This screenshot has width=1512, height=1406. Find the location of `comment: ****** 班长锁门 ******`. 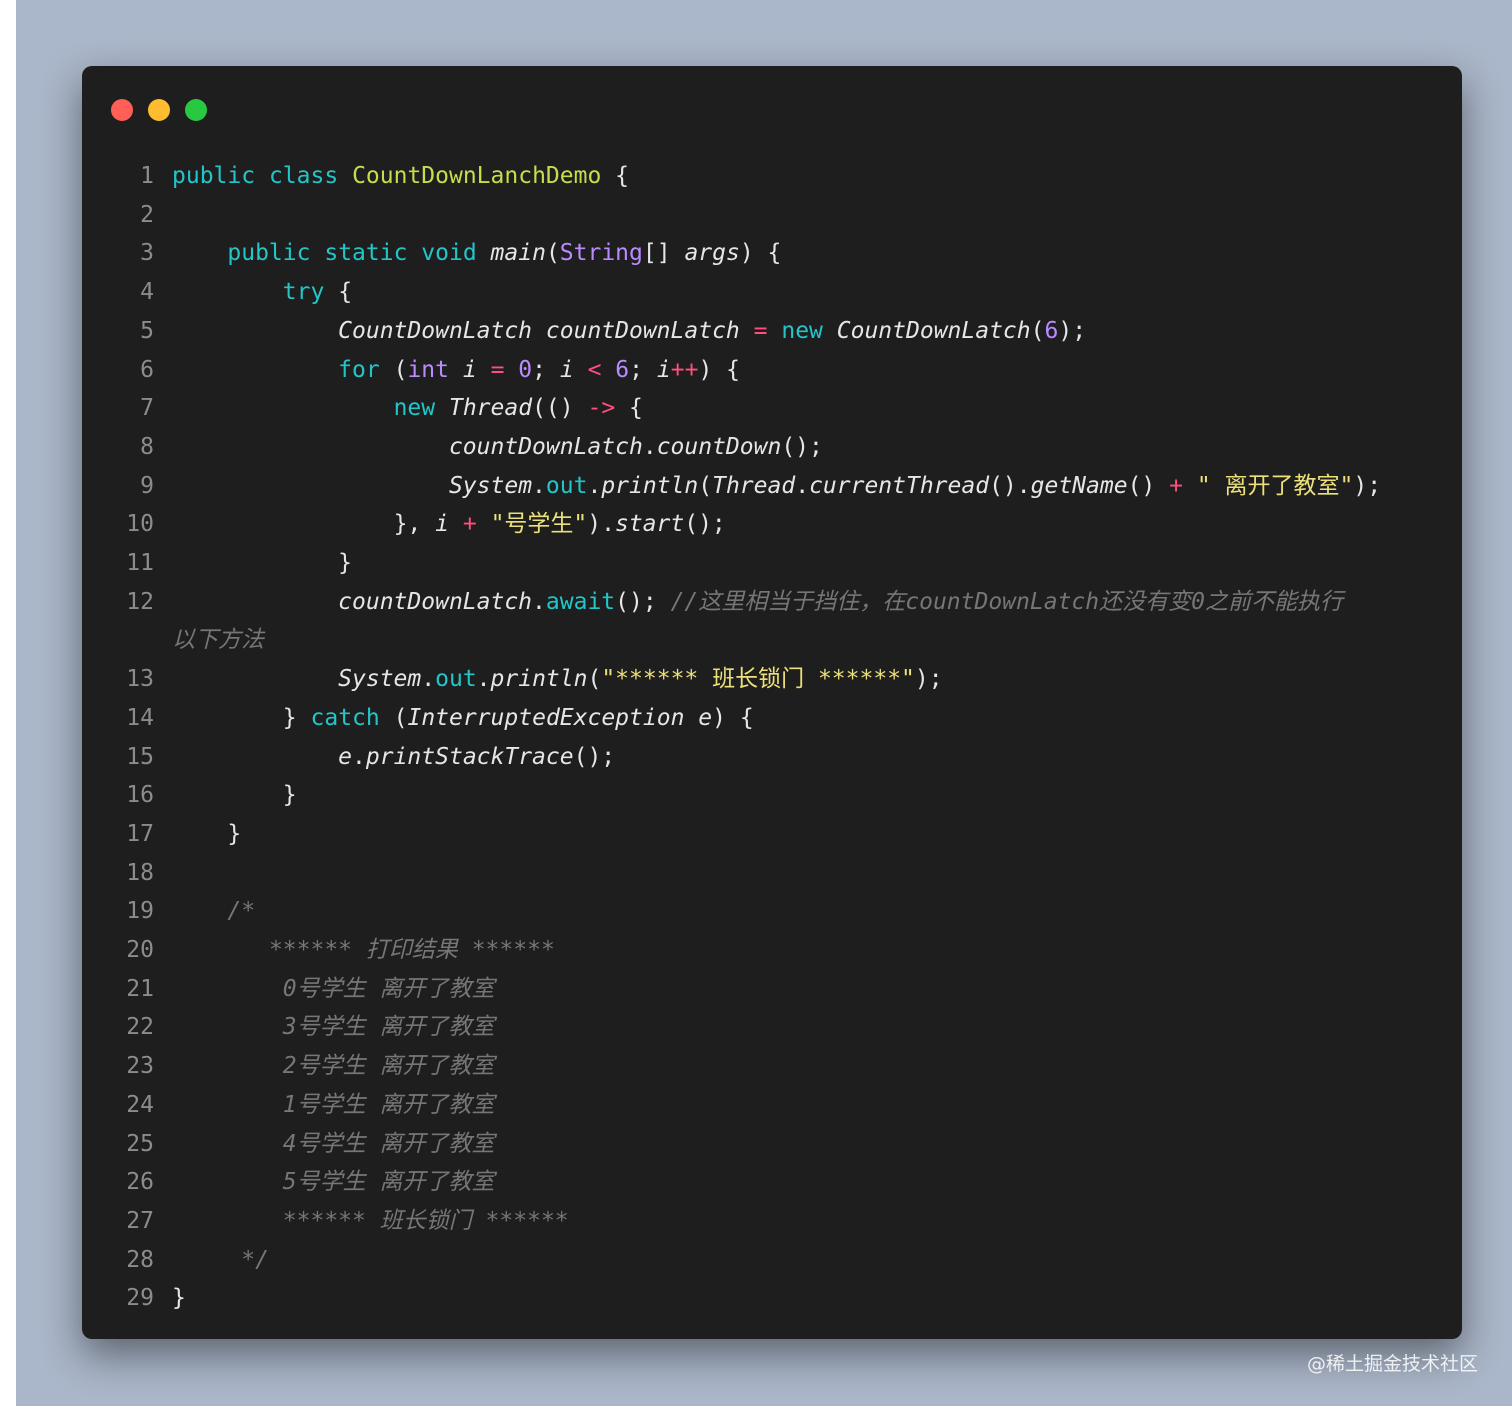

comment: ****** 班长锁门 ****** is located at coordinates (425, 1220).